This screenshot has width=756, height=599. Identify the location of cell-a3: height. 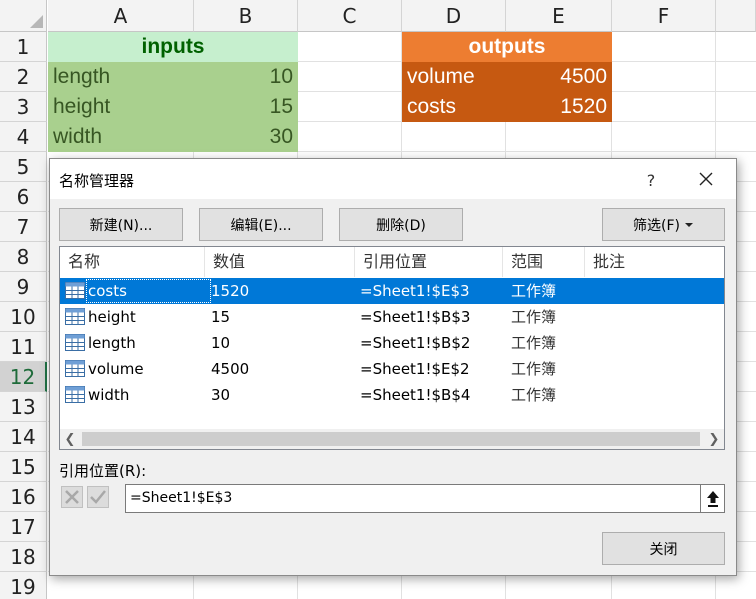
(121, 107).